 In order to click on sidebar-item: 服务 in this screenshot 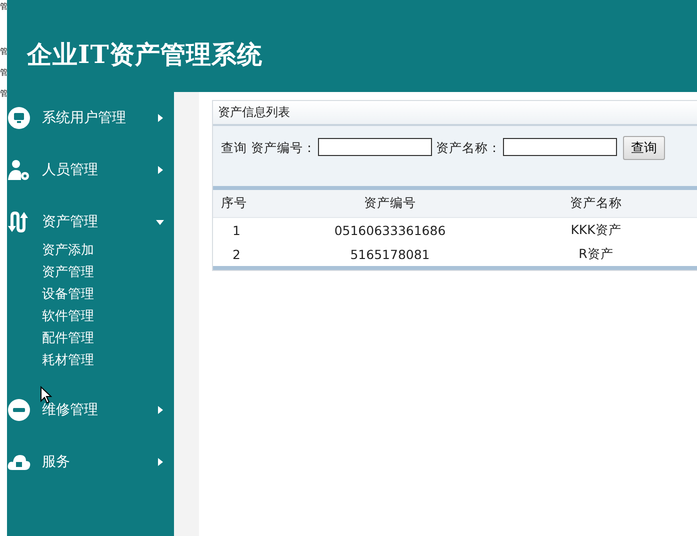, I will do `click(90, 462)`.